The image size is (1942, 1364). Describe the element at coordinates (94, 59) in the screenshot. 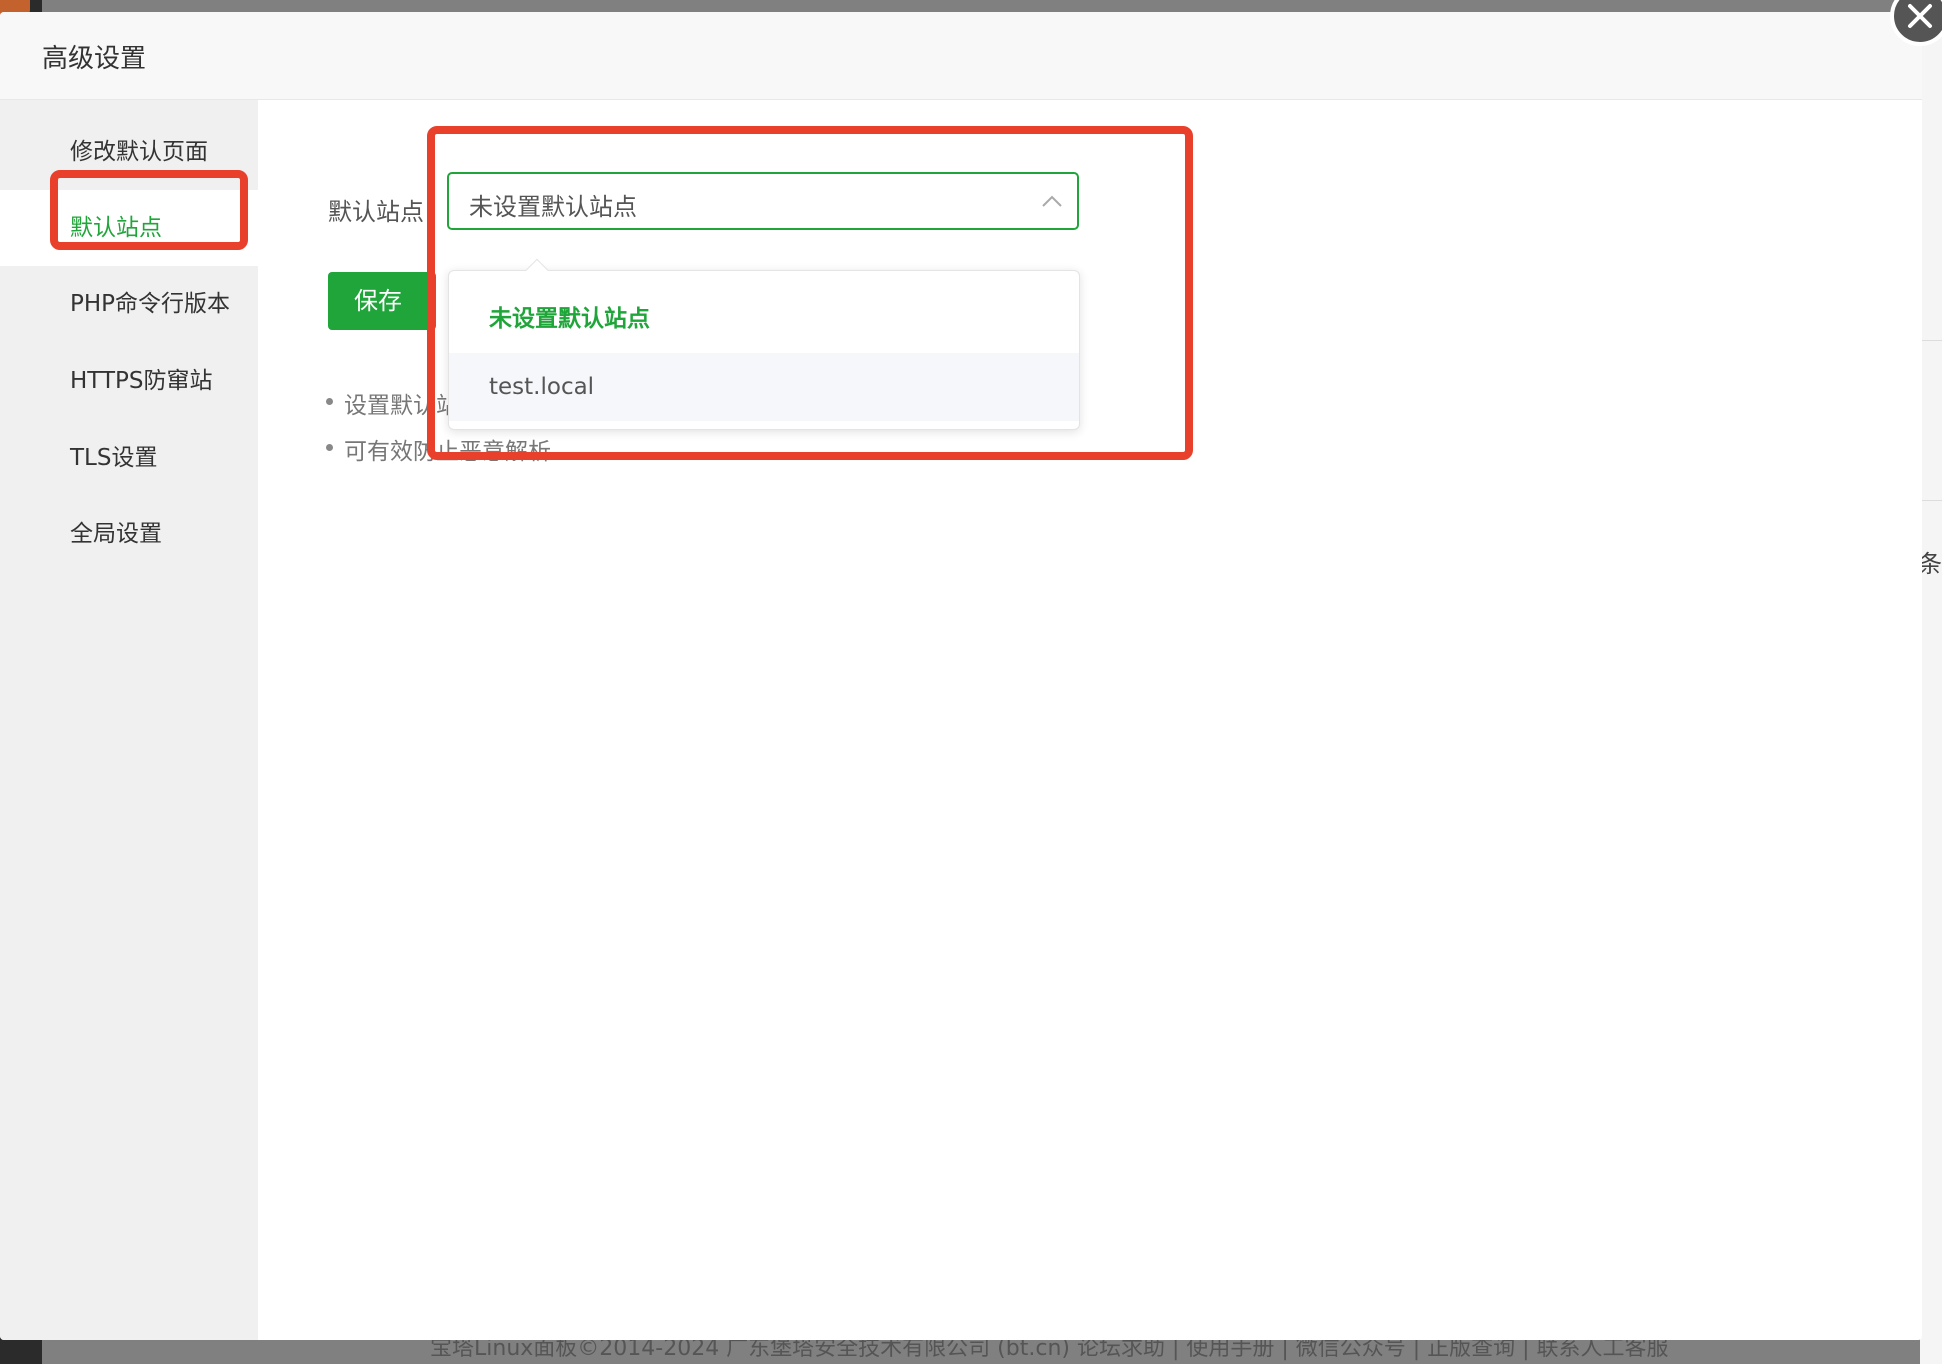

I see `modal-title: 高级设置` at that location.